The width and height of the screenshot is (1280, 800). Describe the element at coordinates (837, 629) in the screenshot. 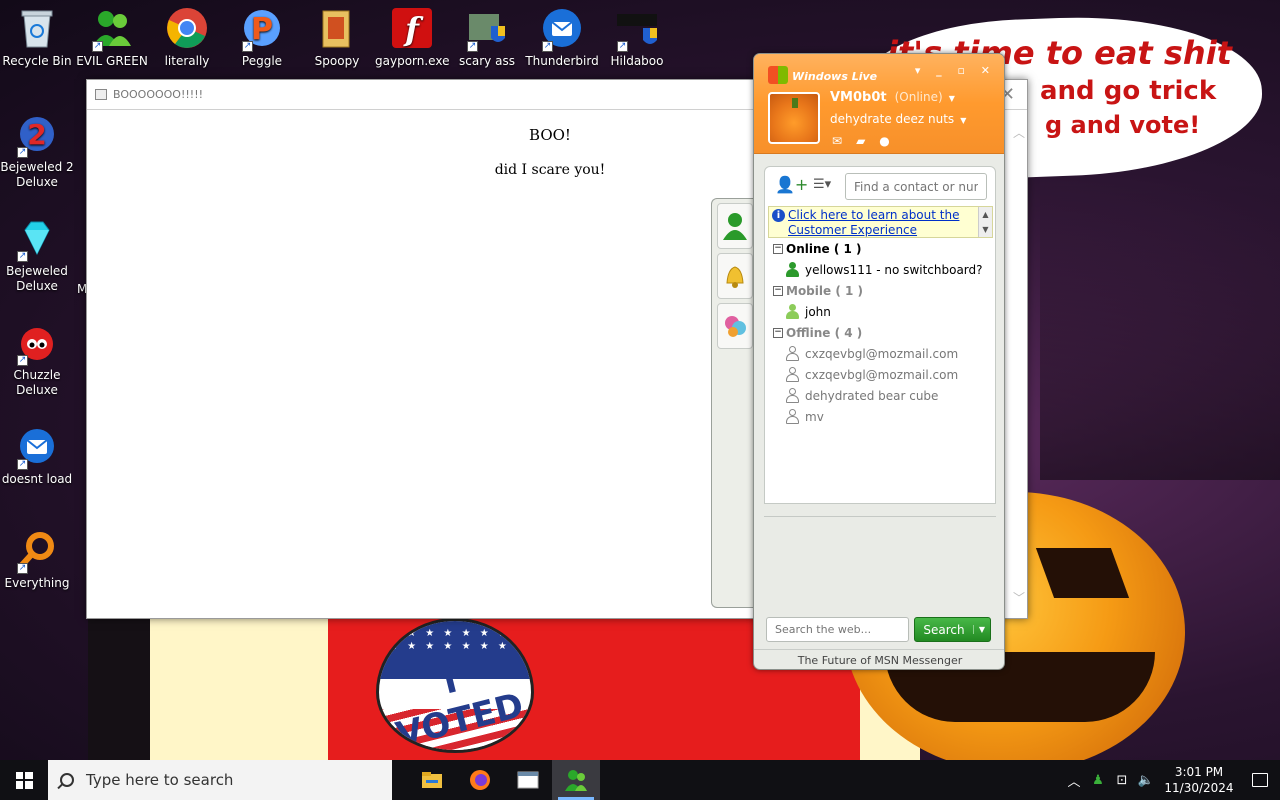

I see `web-search-input` at that location.